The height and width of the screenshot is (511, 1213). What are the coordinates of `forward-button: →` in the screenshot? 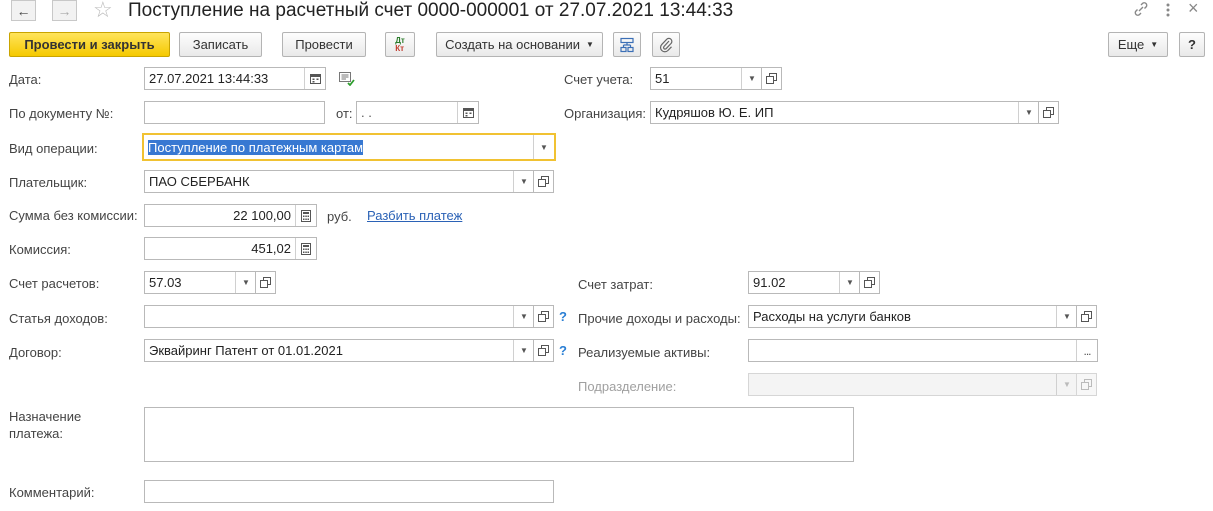 It's located at (64, 10).